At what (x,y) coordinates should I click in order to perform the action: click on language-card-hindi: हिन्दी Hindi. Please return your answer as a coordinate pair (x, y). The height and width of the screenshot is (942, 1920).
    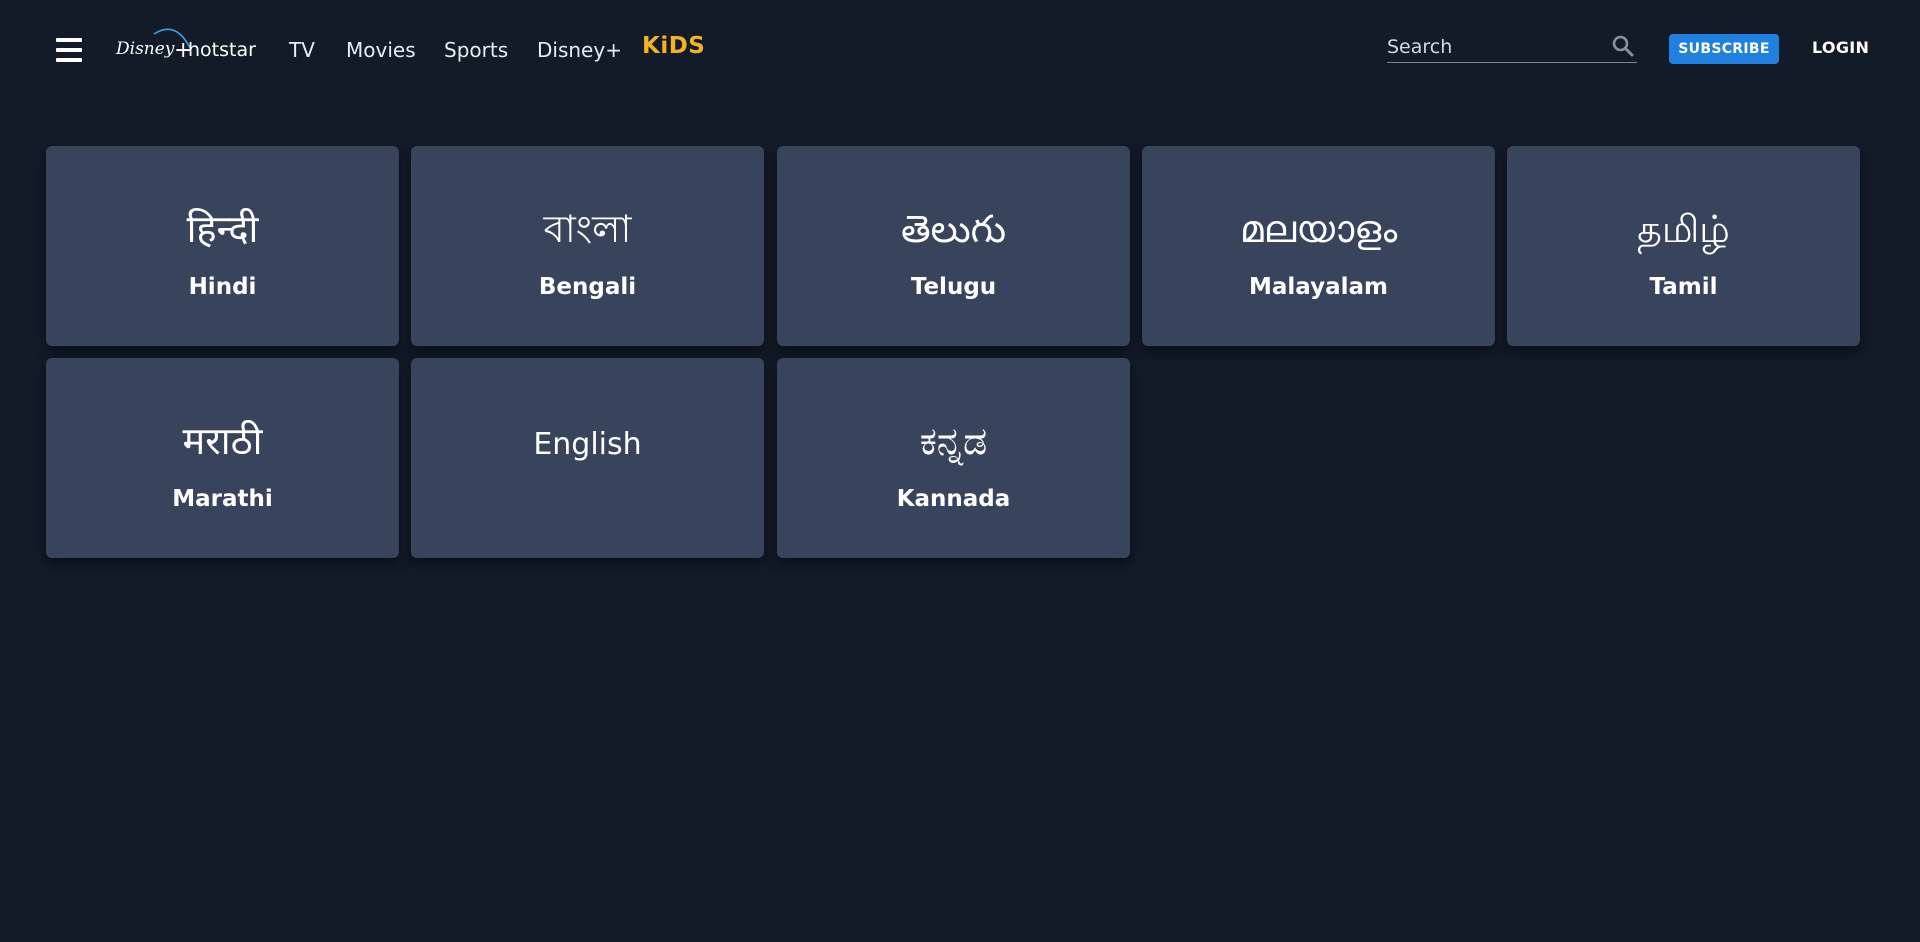
    Looking at the image, I should click on (222, 246).